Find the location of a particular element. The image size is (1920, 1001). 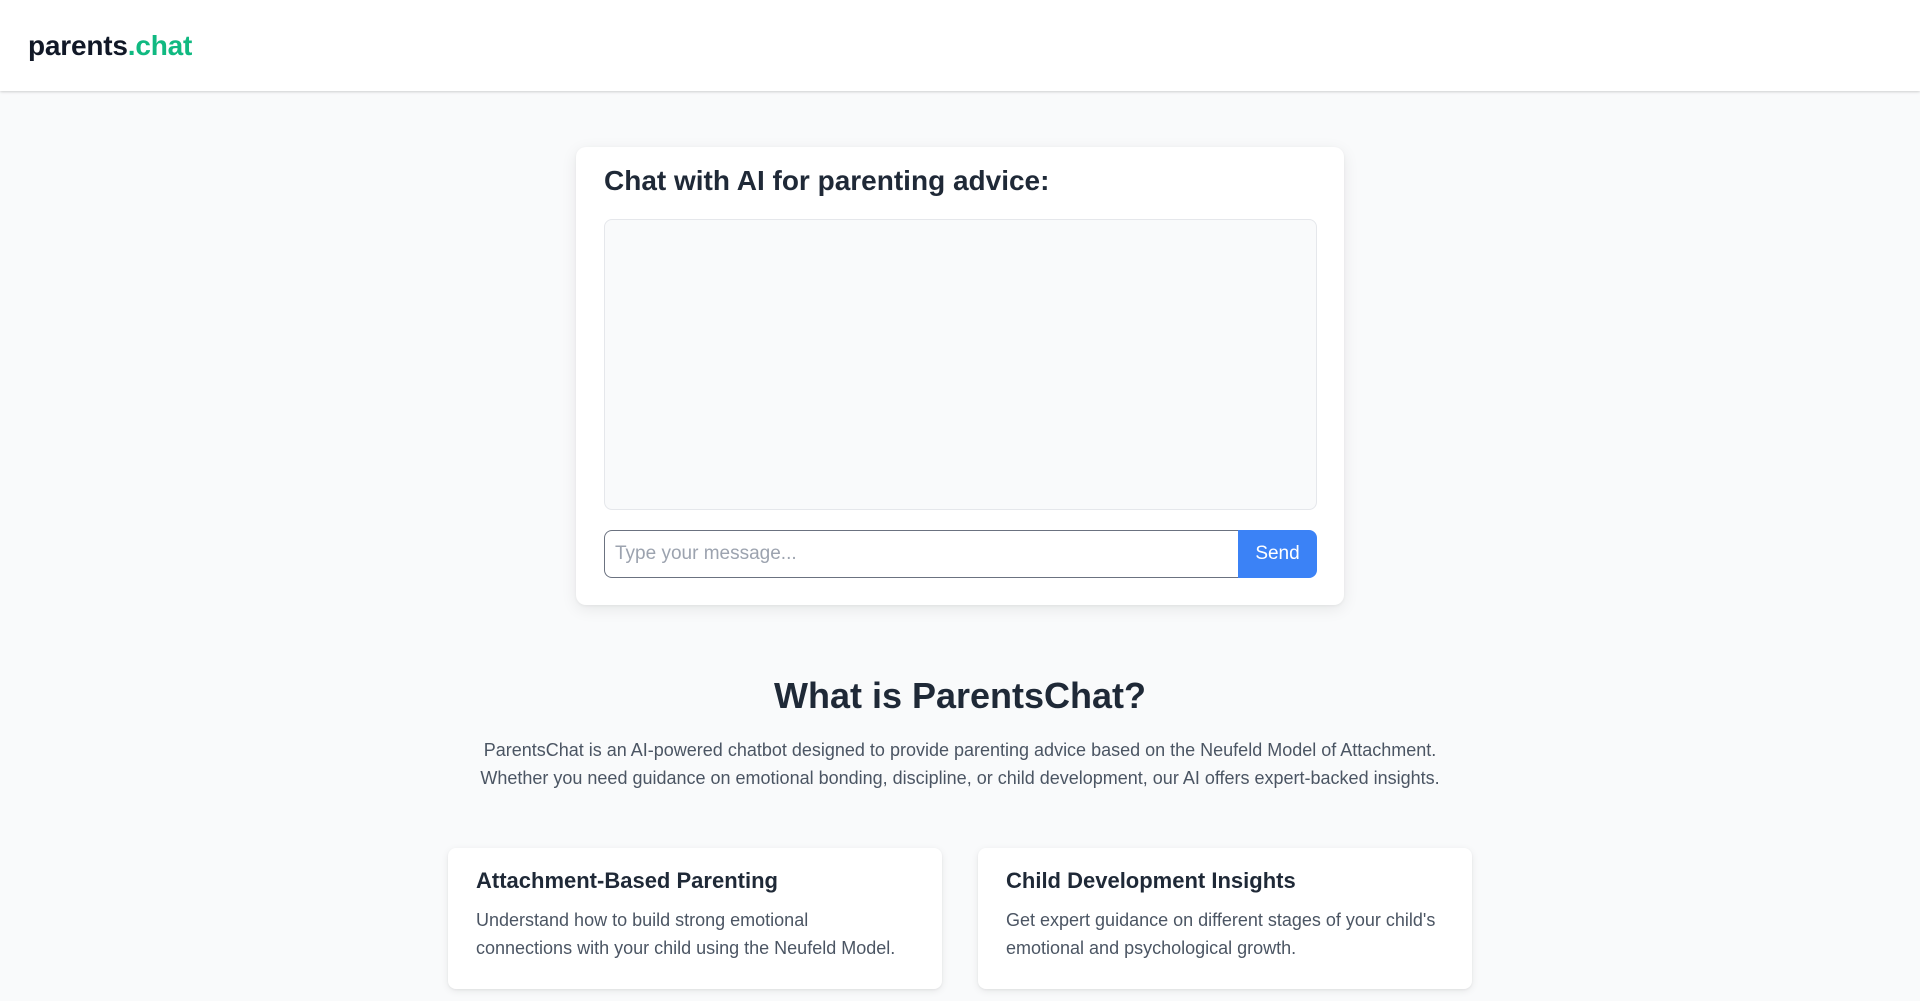

about-heading: What is ParentsChat? is located at coordinates (960, 695).